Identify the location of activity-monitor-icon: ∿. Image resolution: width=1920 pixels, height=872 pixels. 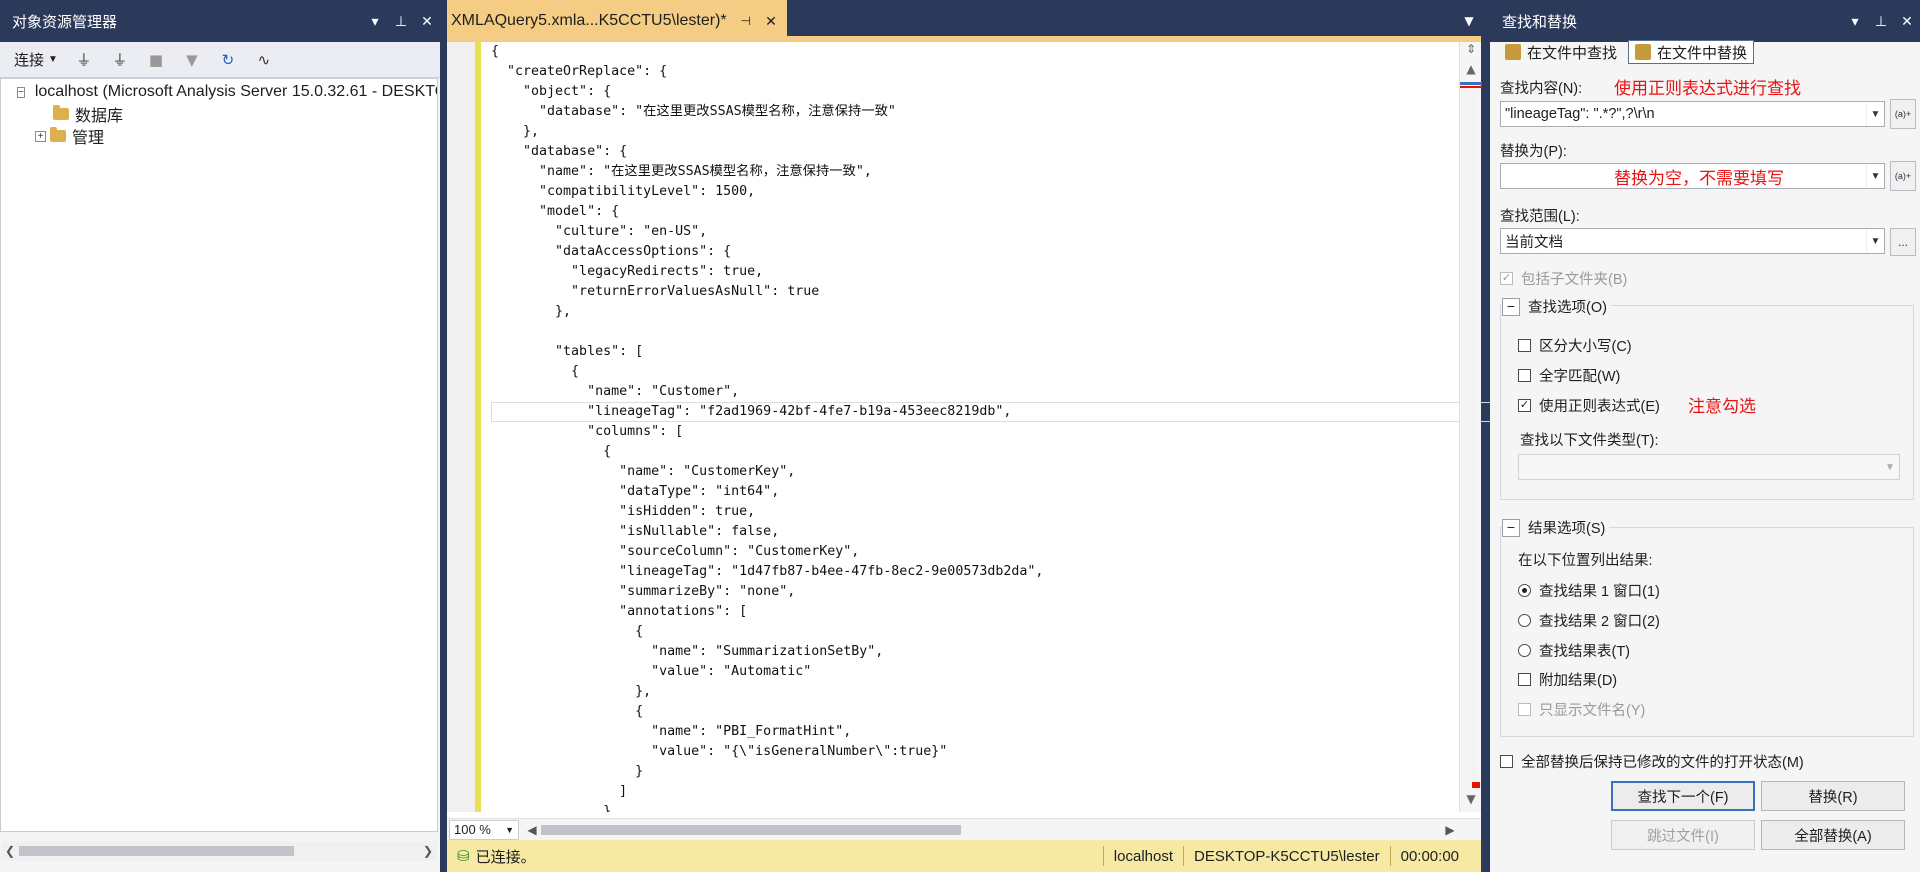
(264, 60).